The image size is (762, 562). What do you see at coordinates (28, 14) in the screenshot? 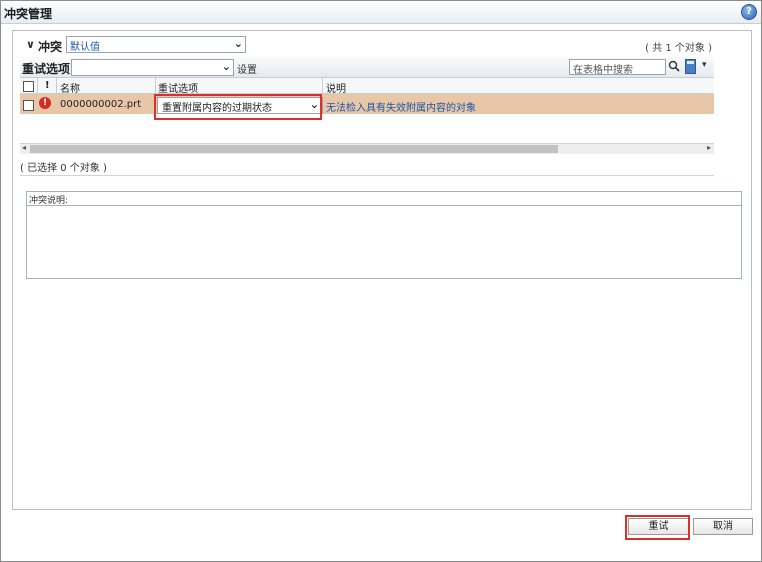
I see `window-title: 冲突管理` at bounding box center [28, 14].